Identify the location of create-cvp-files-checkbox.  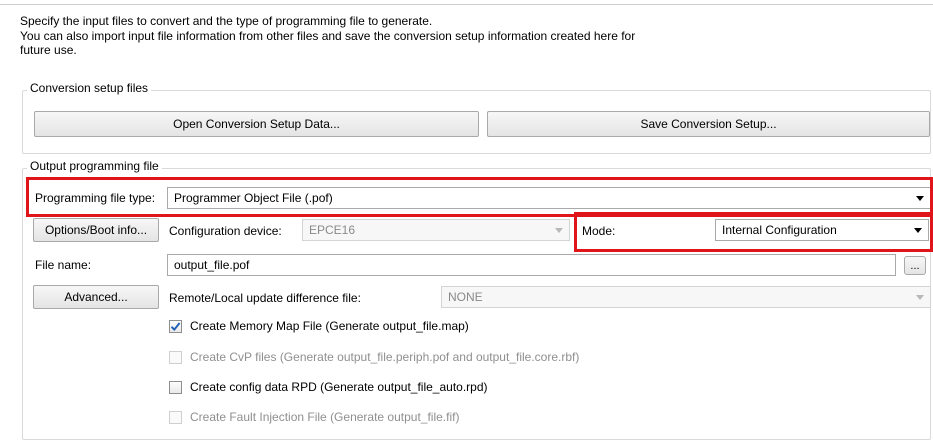
(175, 357).